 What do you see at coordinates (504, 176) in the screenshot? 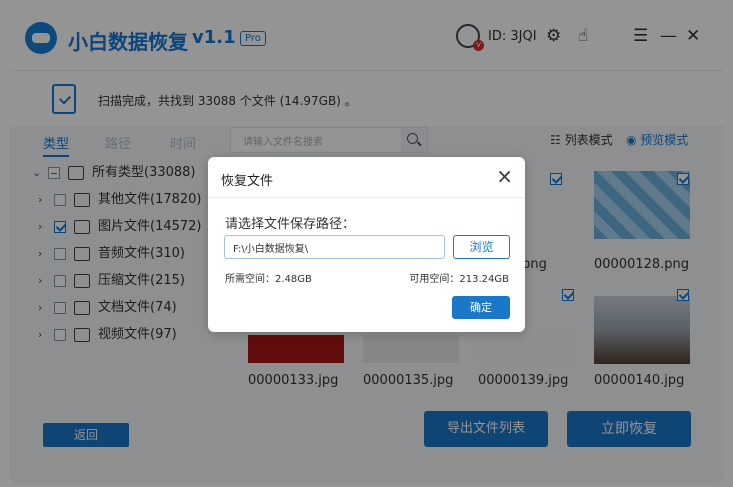
I see `close-icon: ×` at bounding box center [504, 176].